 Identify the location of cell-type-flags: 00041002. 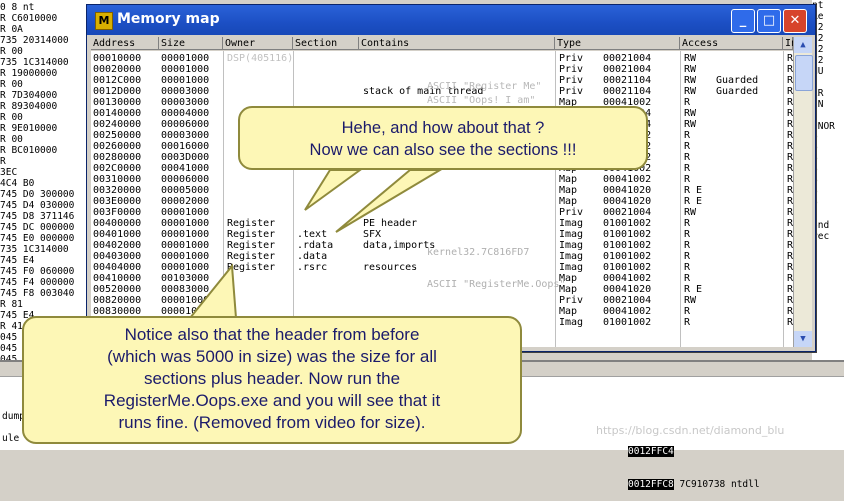
(627, 179).